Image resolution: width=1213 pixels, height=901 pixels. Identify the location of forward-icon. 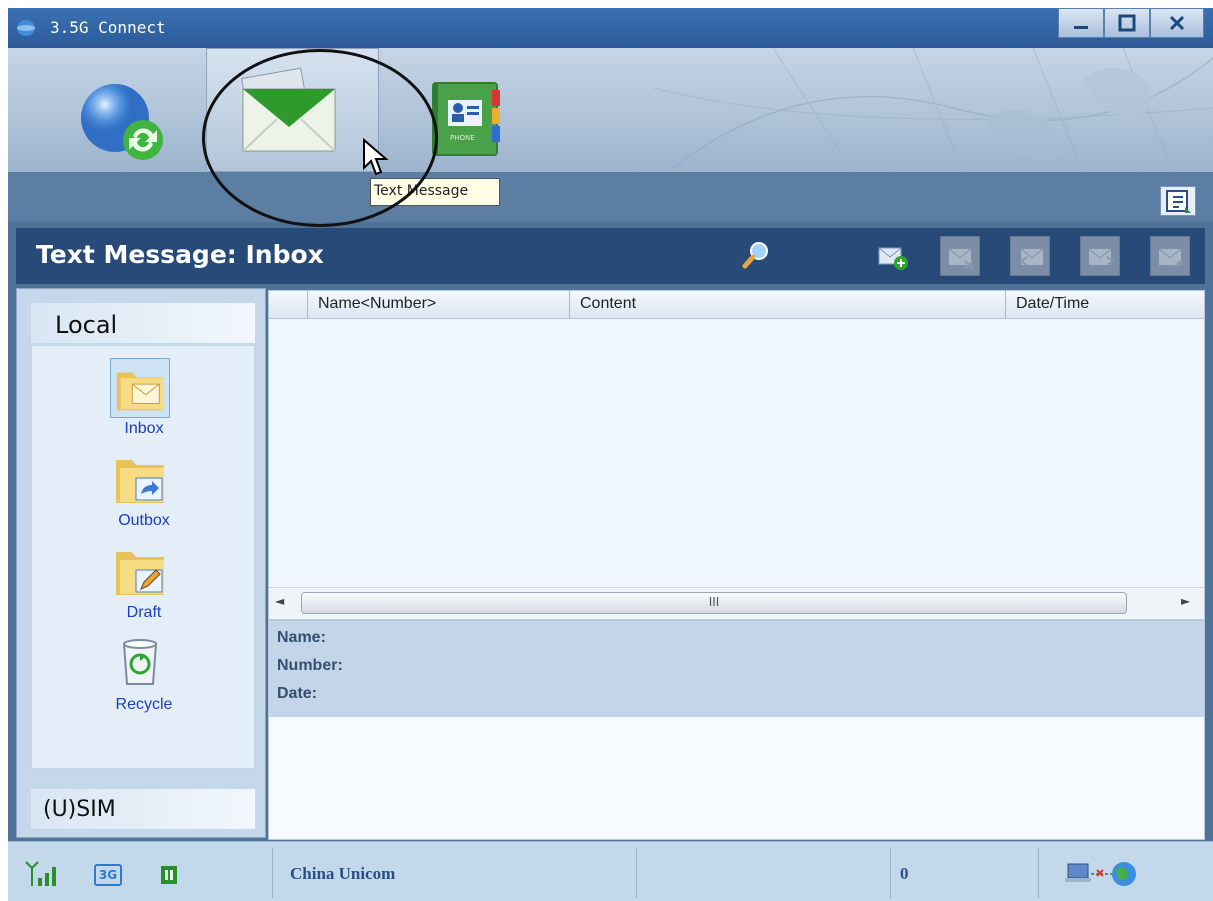
(1101, 257).